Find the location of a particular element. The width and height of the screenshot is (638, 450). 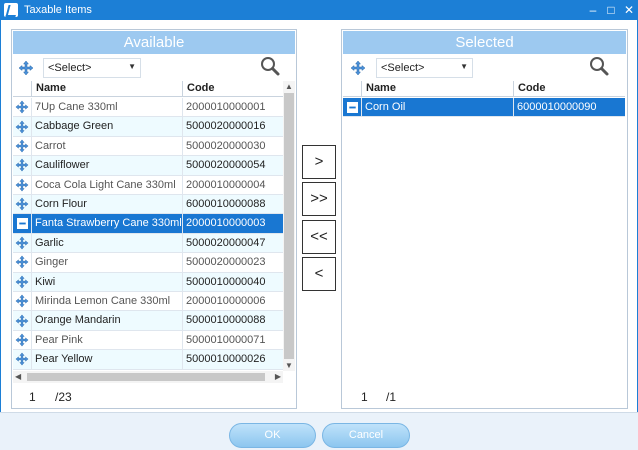

vertical-scrollbar: ▲ ▼ is located at coordinates (289, 226).